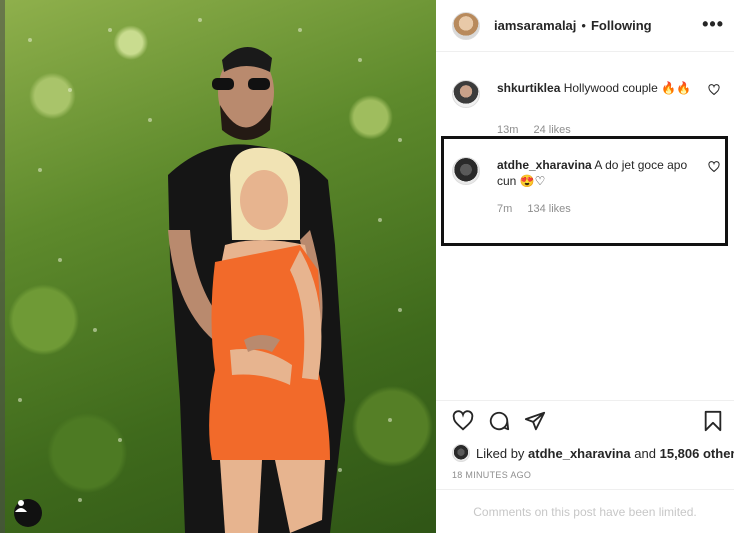 This screenshot has width=734, height=533. Describe the element at coordinates (627, 88) in the screenshot. I see `comment-text: Hollywood couple 🔥🔥` at that location.